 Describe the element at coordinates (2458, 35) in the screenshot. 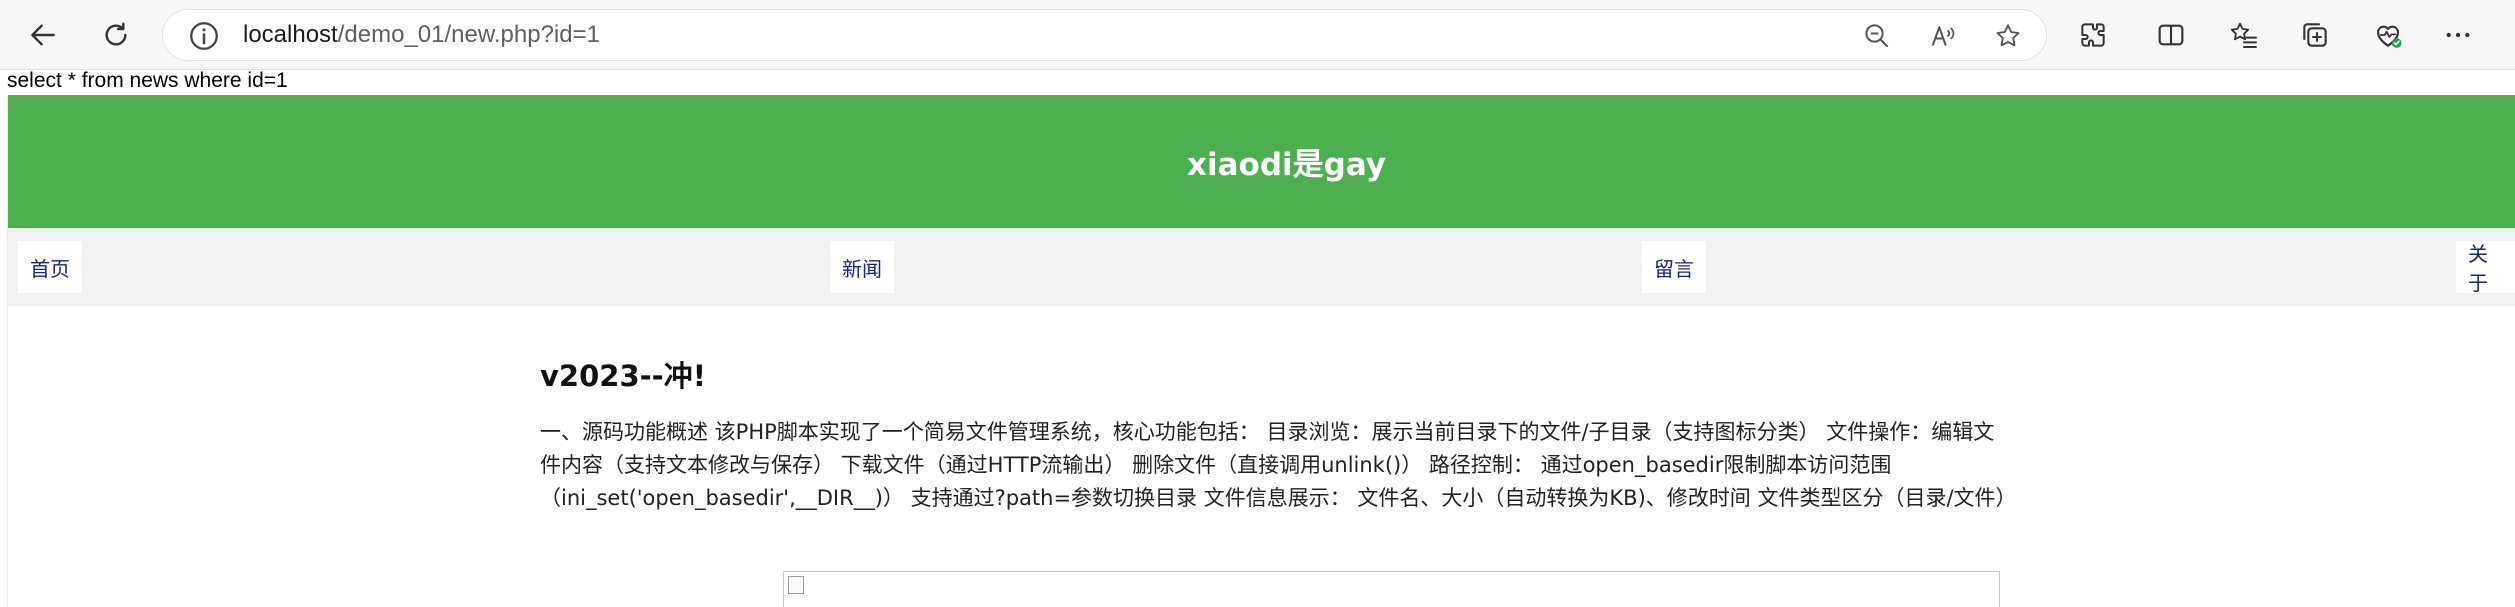

I see `more-icon` at that location.